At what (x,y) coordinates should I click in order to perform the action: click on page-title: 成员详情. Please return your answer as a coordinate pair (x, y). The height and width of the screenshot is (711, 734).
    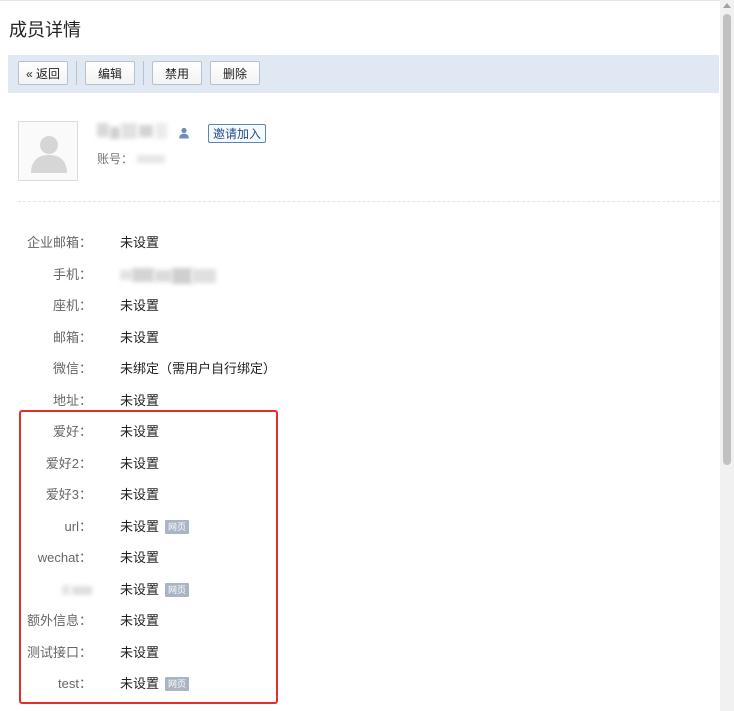
    Looking at the image, I should click on (45, 30).